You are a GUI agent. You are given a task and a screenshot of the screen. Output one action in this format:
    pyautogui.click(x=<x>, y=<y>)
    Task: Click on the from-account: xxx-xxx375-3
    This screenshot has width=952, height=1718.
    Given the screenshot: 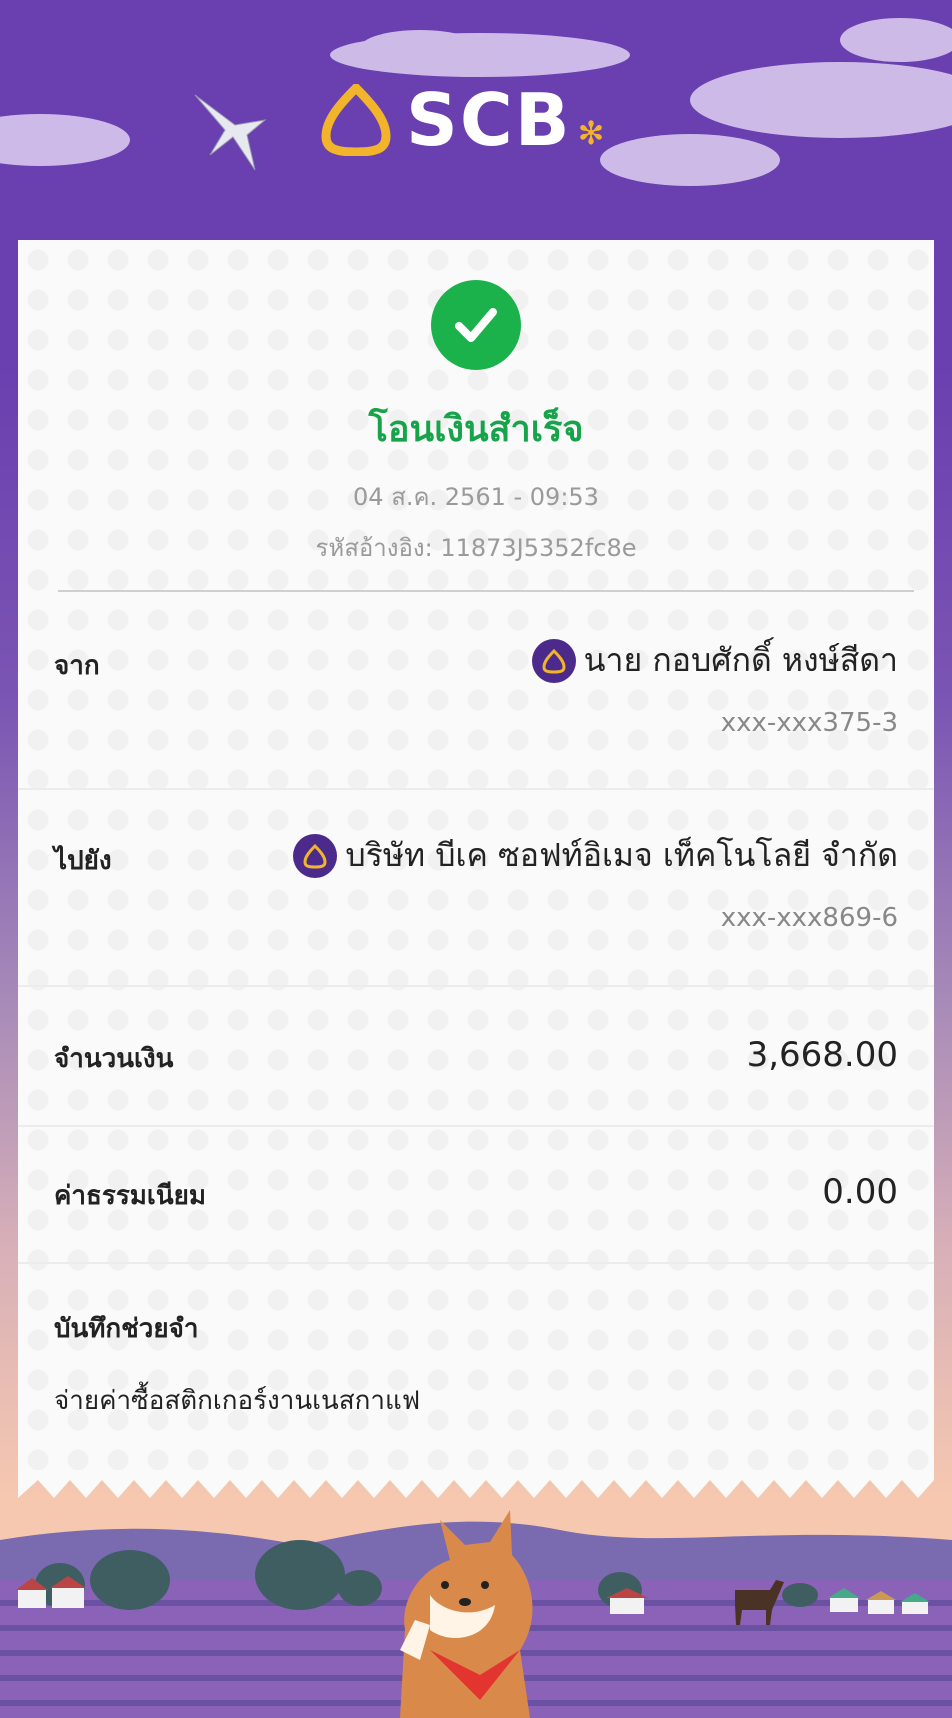 What is the action you would take?
    pyautogui.click(x=809, y=723)
    